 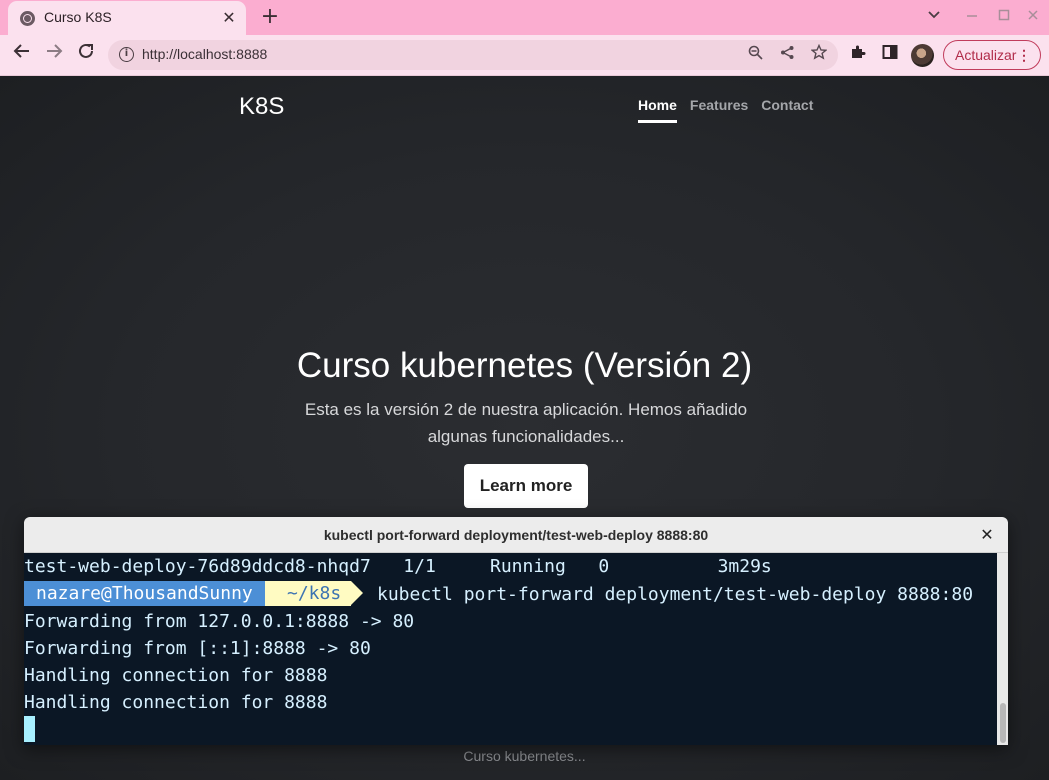 I want to click on side-panel-icon, so click(x=890, y=55).